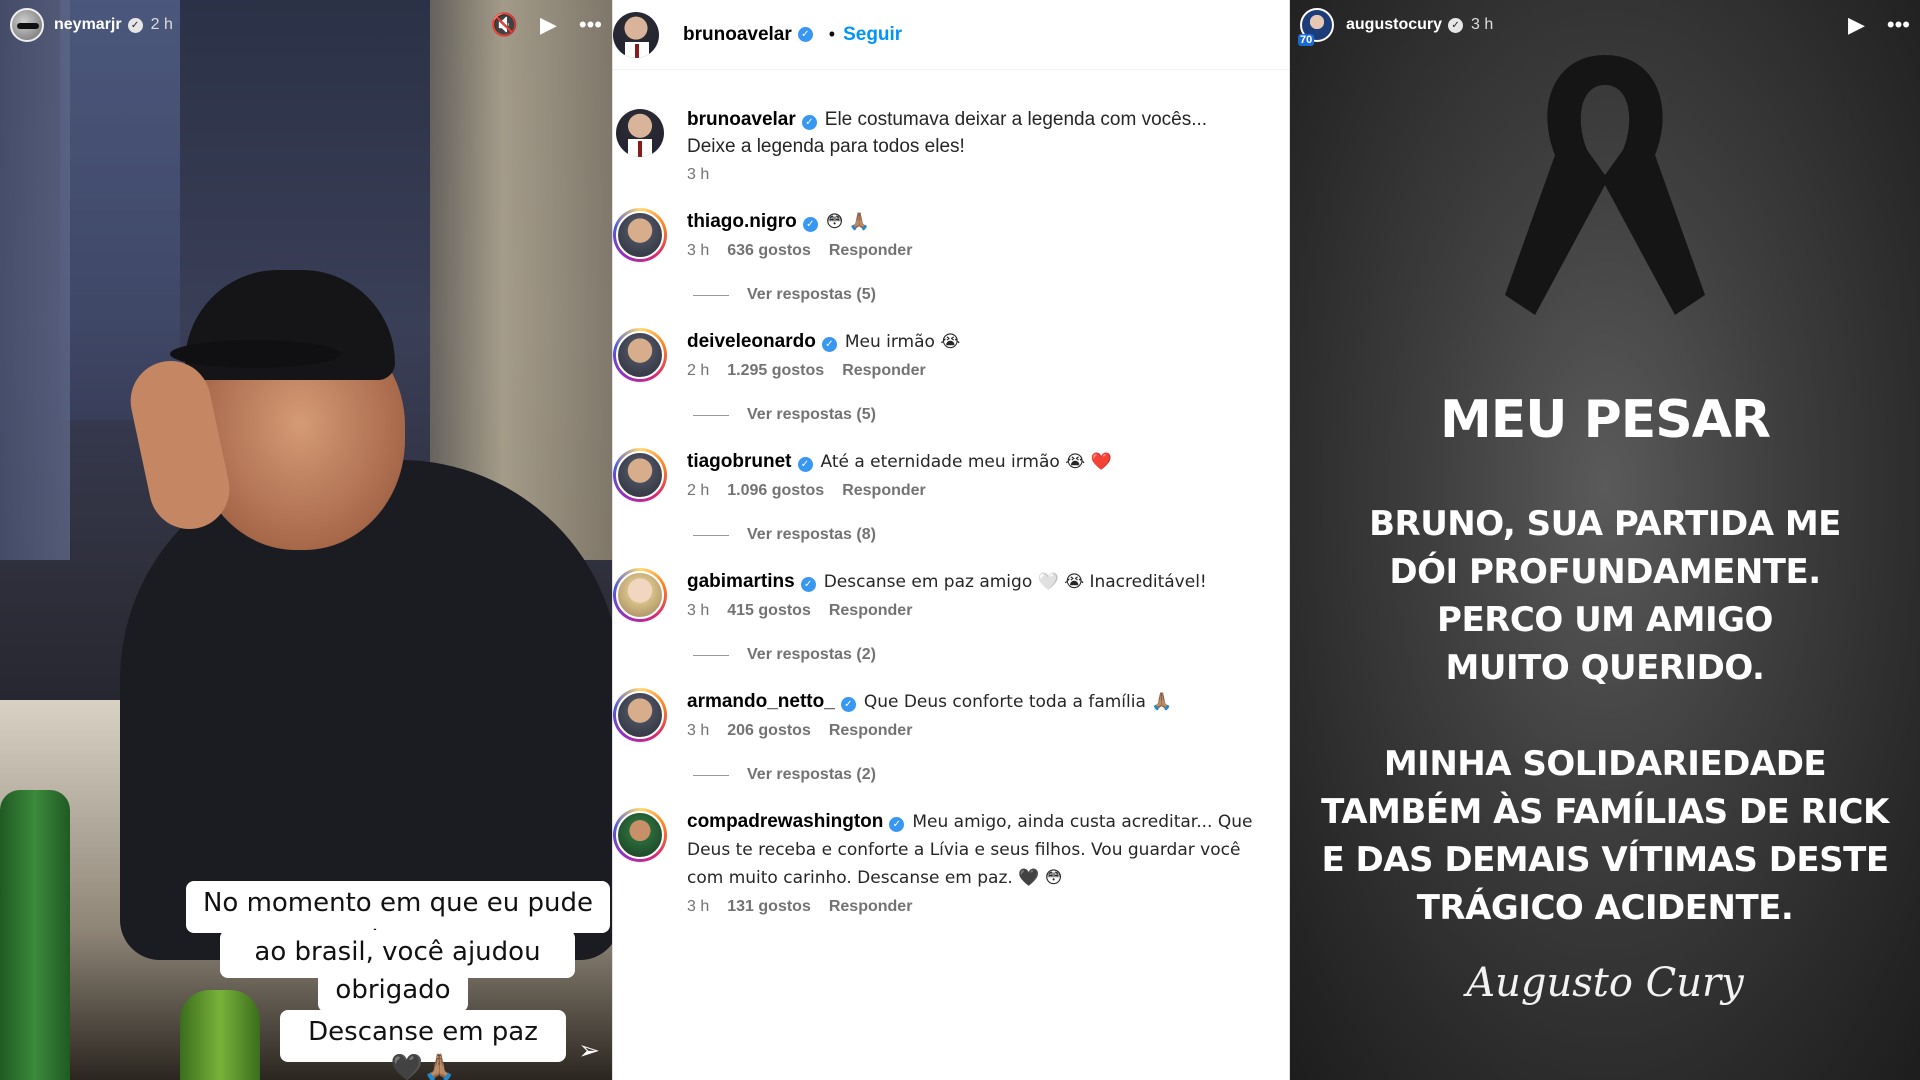 The width and height of the screenshot is (1920, 1080). What do you see at coordinates (1605, 524) in the screenshot?
I see `paragraph-line: BRUNO, SUA PARTIDA ME` at bounding box center [1605, 524].